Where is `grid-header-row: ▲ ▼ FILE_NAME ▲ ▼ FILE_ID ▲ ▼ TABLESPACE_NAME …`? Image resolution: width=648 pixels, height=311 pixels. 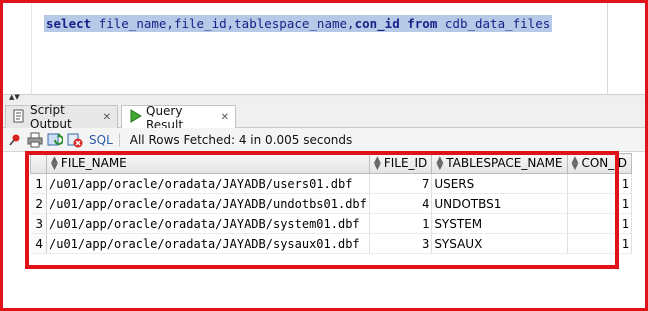 grid-header-row: ▲ ▼ FILE_NAME ▲ ▼ FILE_ID ▲ ▼ TABLESPACE_NAME … is located at coordinates (331, 163).